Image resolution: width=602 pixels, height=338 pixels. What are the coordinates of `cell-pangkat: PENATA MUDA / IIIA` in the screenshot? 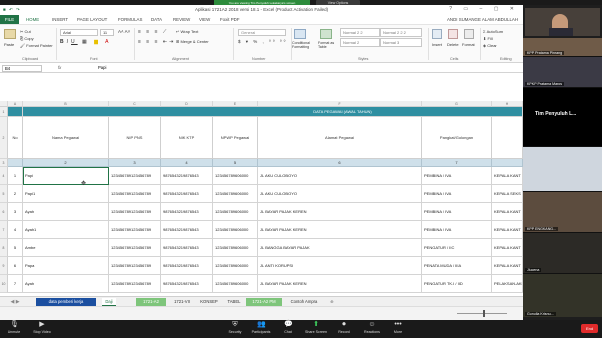 It's located at (457, 266).